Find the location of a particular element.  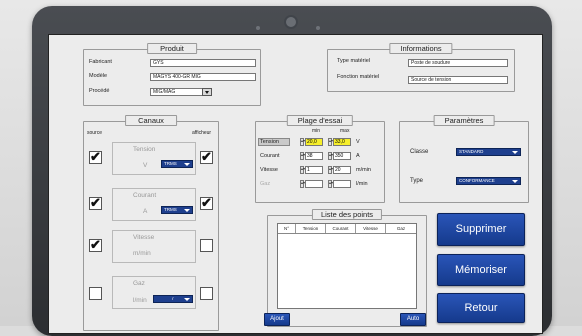

classe-label: Classe is located at coordinates (419, 152).